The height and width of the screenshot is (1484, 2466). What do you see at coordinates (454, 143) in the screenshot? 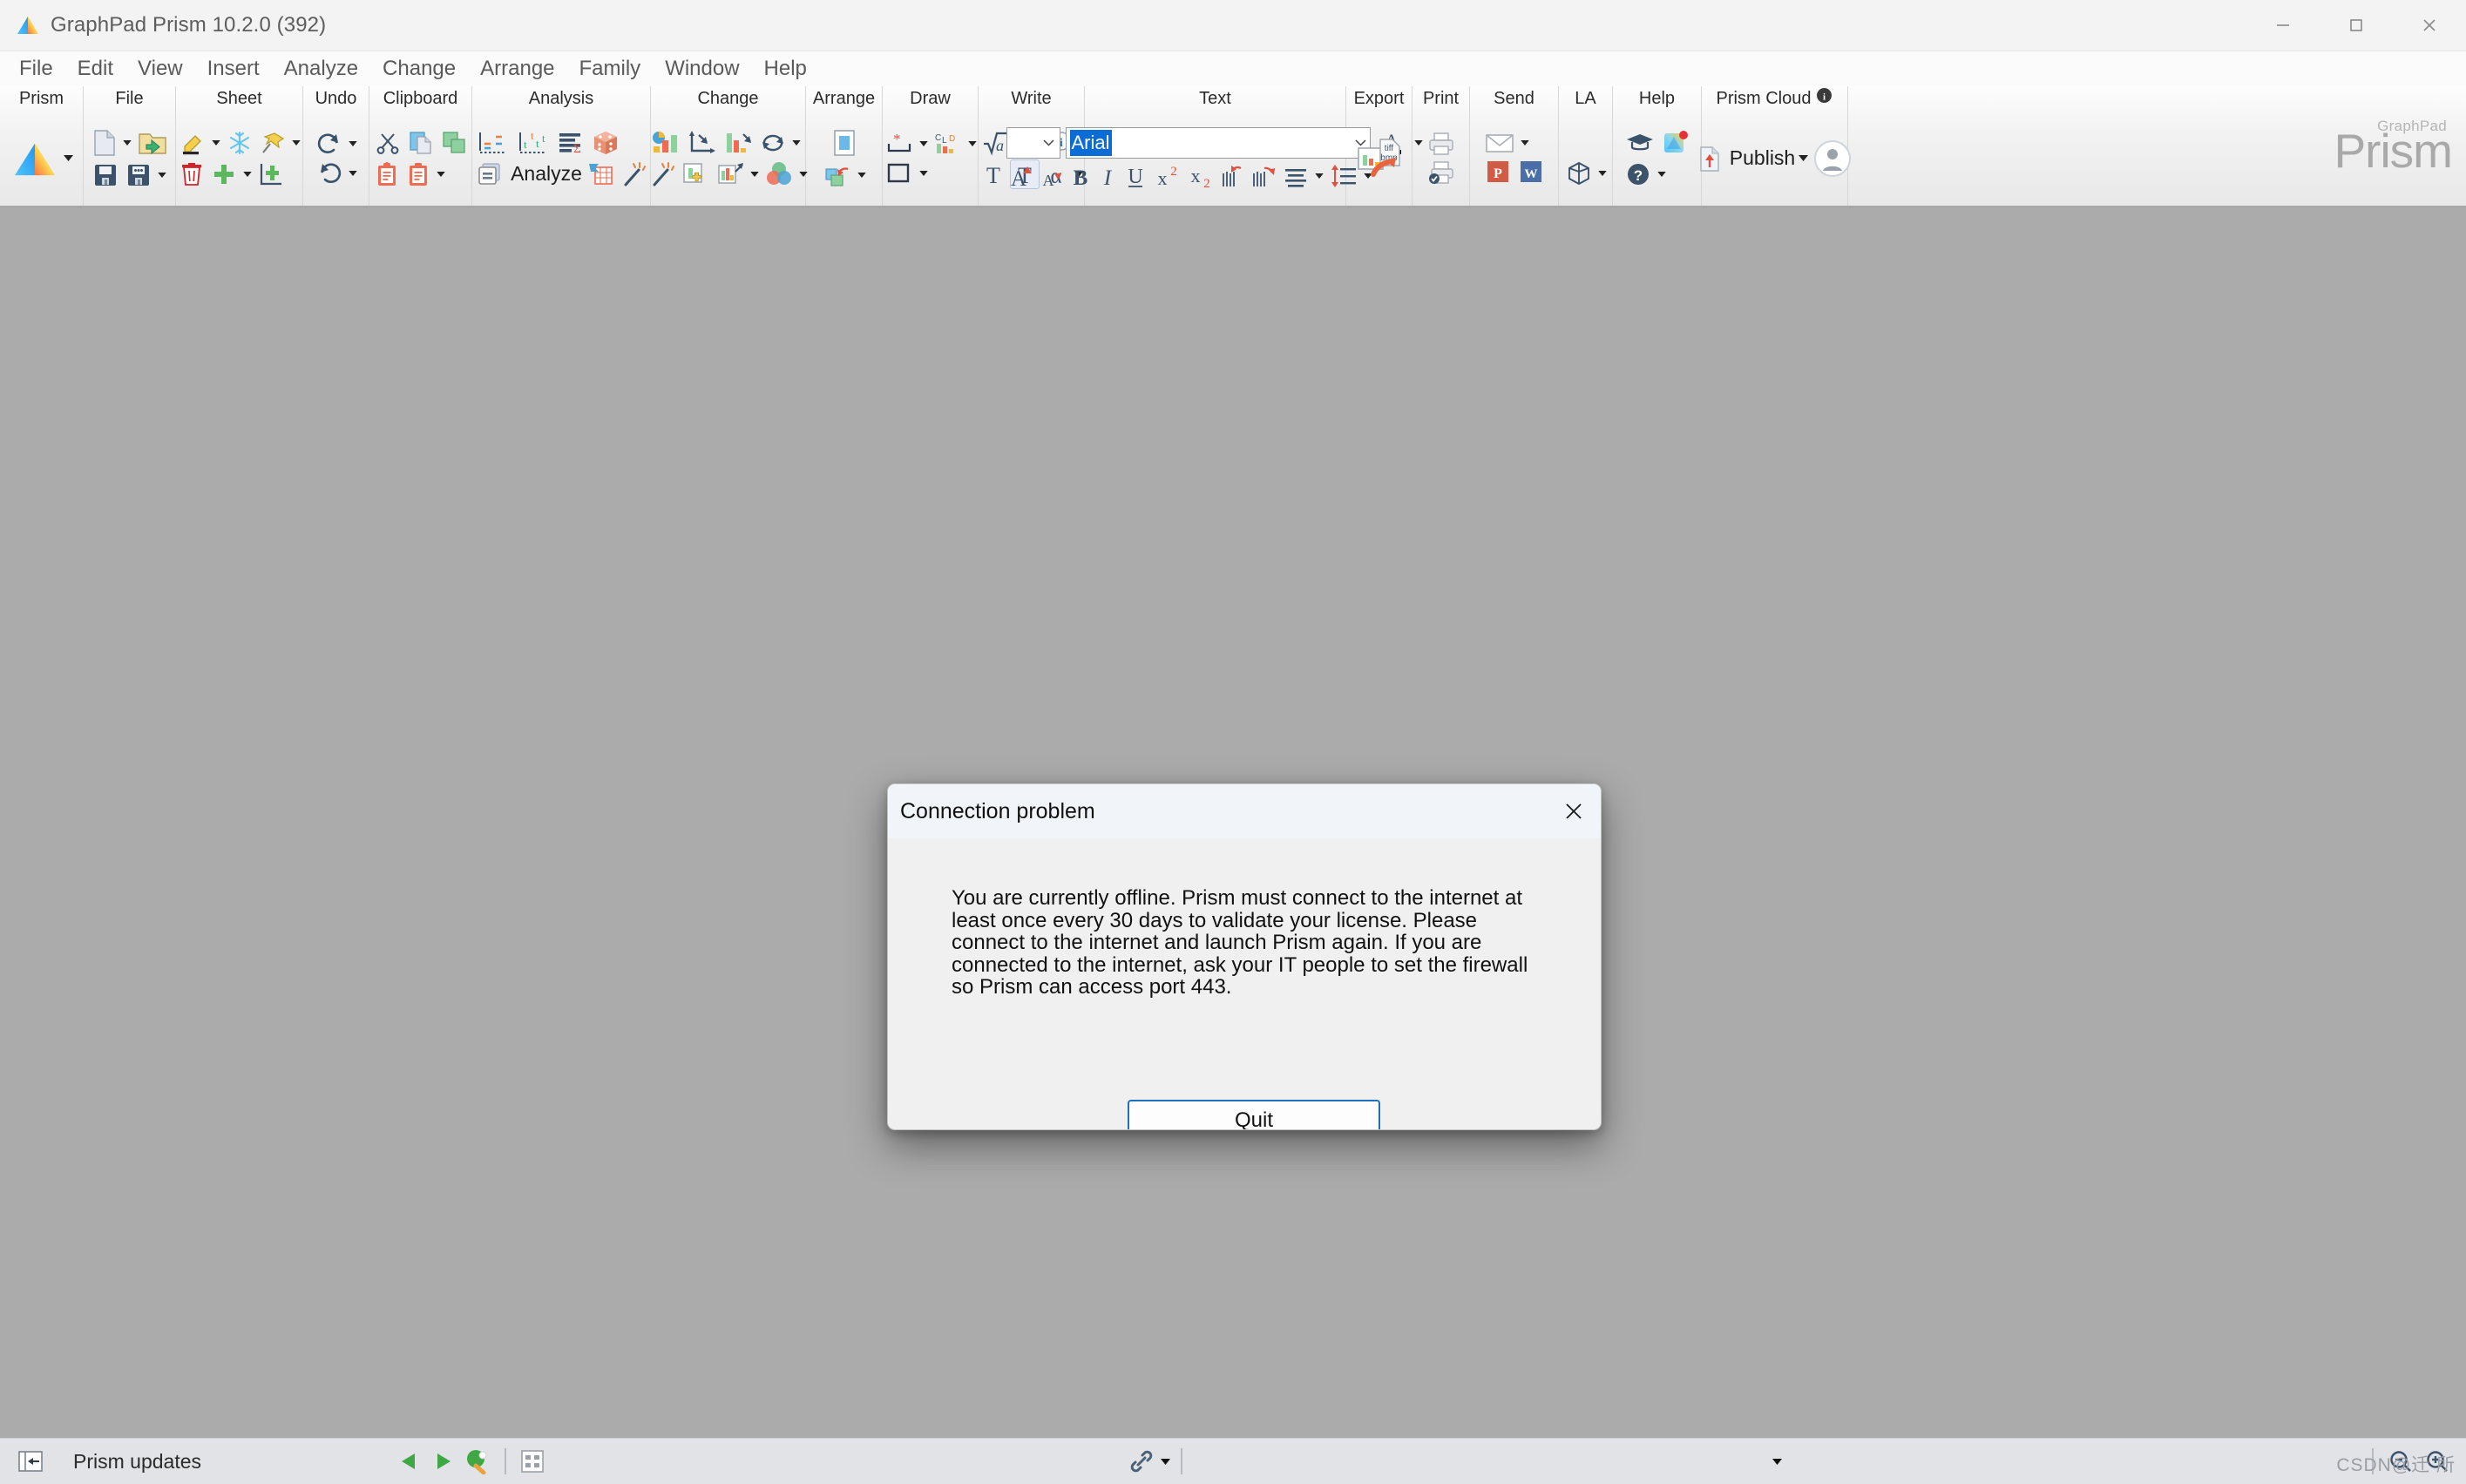
I see `duplicate-icon` at bounding box center [454, 143].